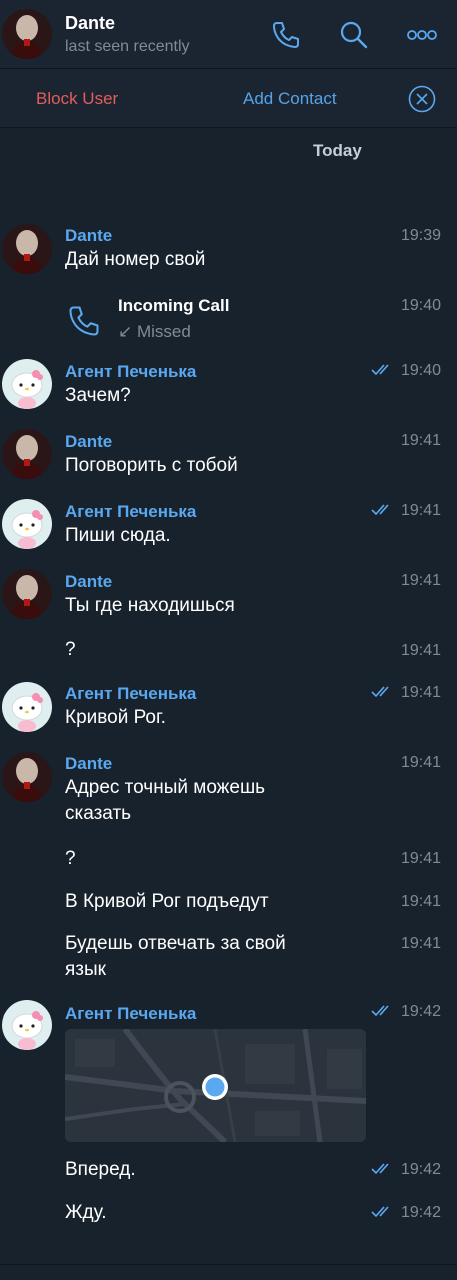 The image size is (457, 1280). What do you see at coordinates (154, 331) in the screenshot?
I see `call-status: ↙ Missed` at bounding box center [154, 331].